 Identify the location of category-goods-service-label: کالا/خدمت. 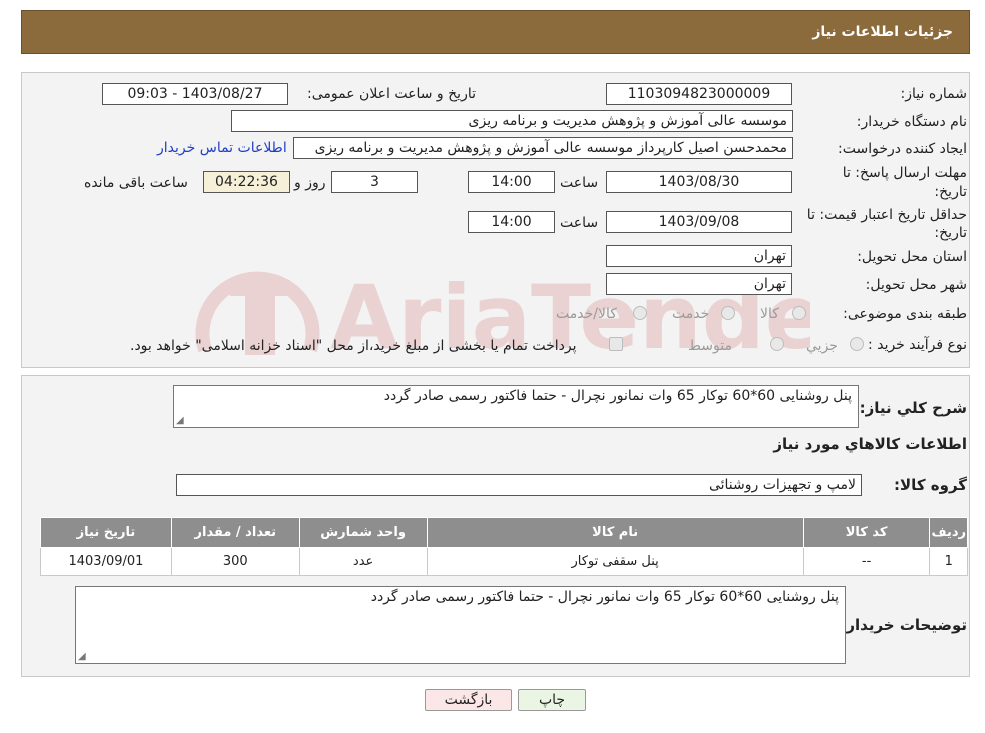
(586, 314).